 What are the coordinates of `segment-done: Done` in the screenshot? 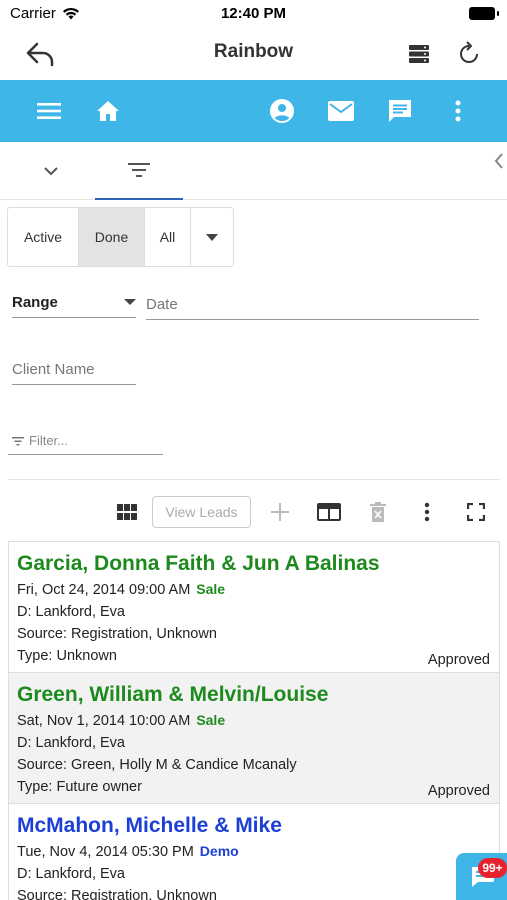 It's located at (112, 237).